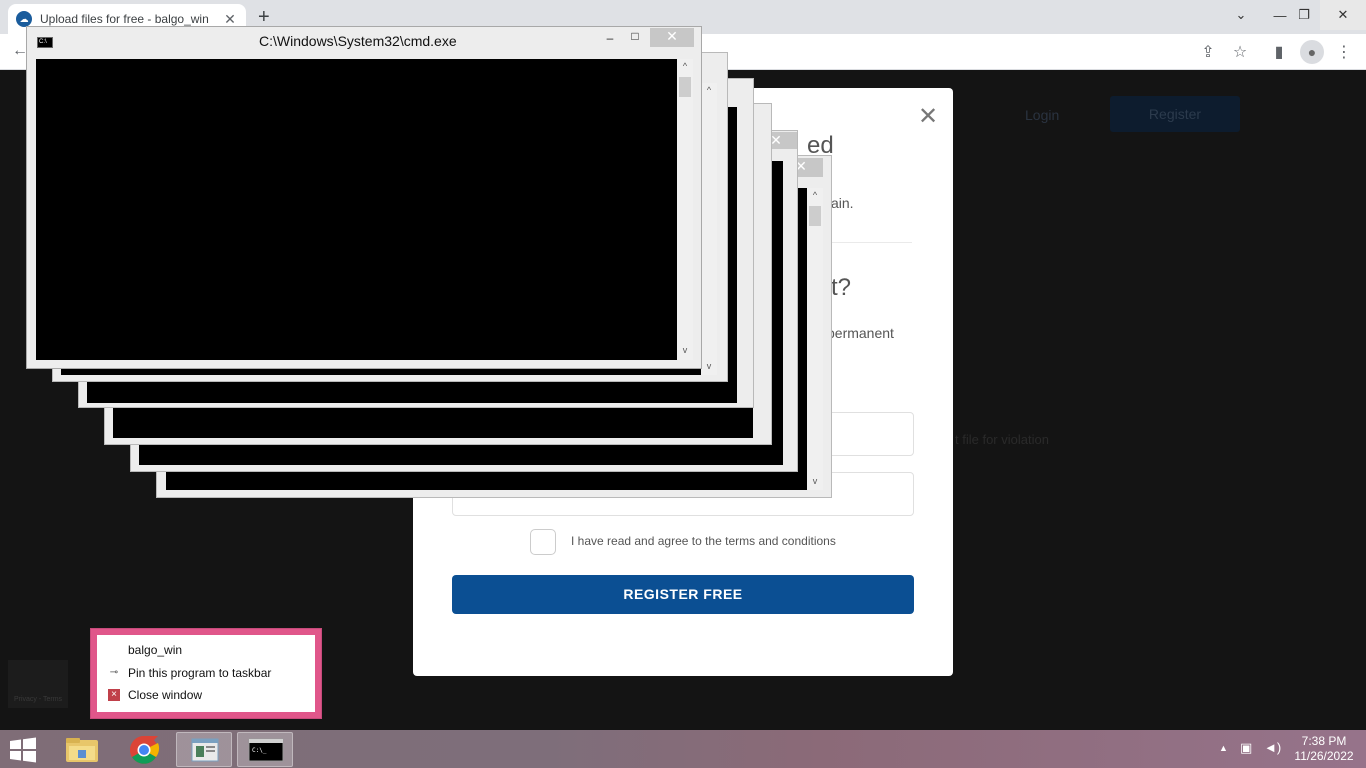 Image resolution: width=1366 pixels, height=768 pixels. Describe the element at coordinates (683, 594) in the screenshot. I see `register-free-button: REGISTER FREE` at that location.